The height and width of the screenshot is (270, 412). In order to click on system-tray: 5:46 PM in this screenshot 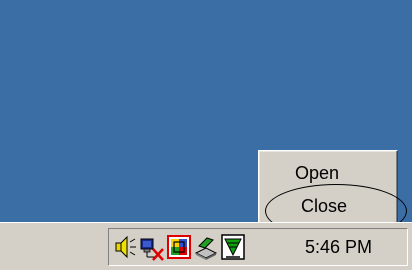, I will do `click(258, 247)`.